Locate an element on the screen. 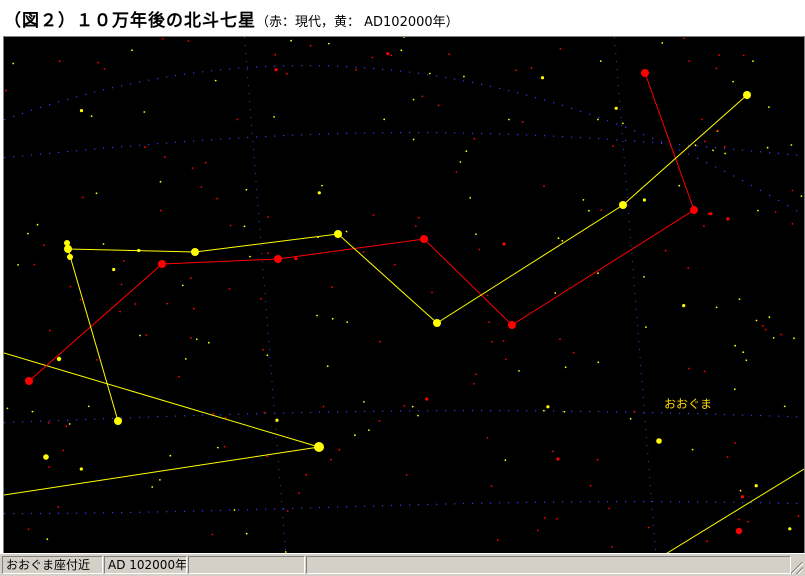  field-star is located at coordinates (739, 531).